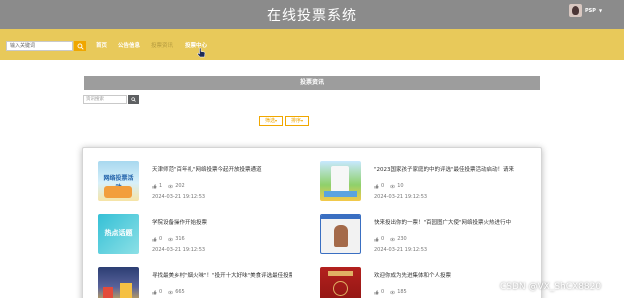 This screenshot has height=298, width=624. What do you see at coordinates (176, 239) in the screenshot?
I see `view-count: 316` at bounding box center [176, 239].